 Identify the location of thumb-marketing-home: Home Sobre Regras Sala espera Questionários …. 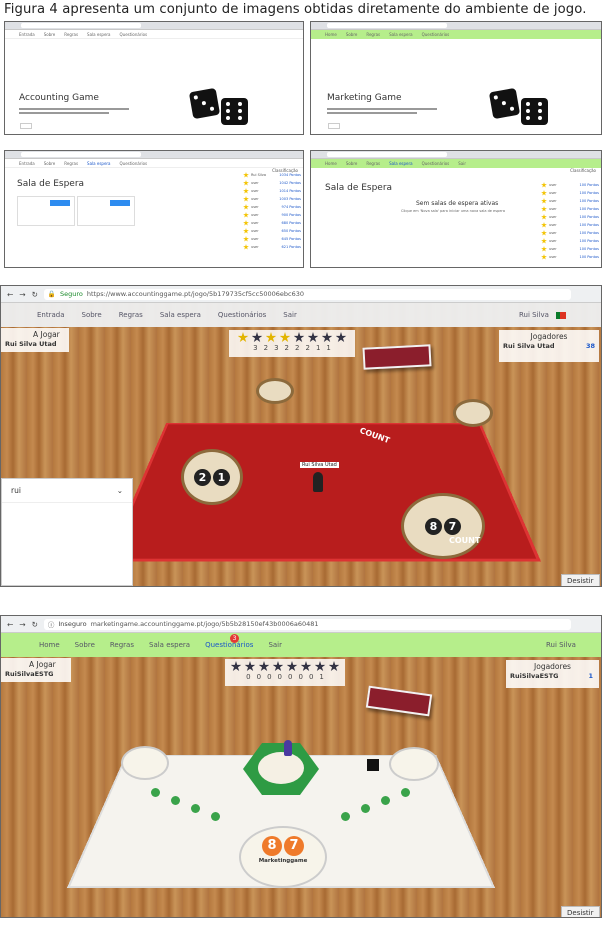
(456, 78).